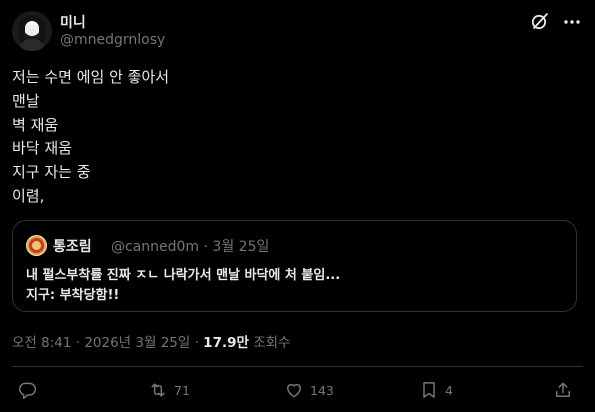  What do you see at coordinates (429, 390) in the screenshot?
I see `bookmark-icon` at bounding box center [429, 390].